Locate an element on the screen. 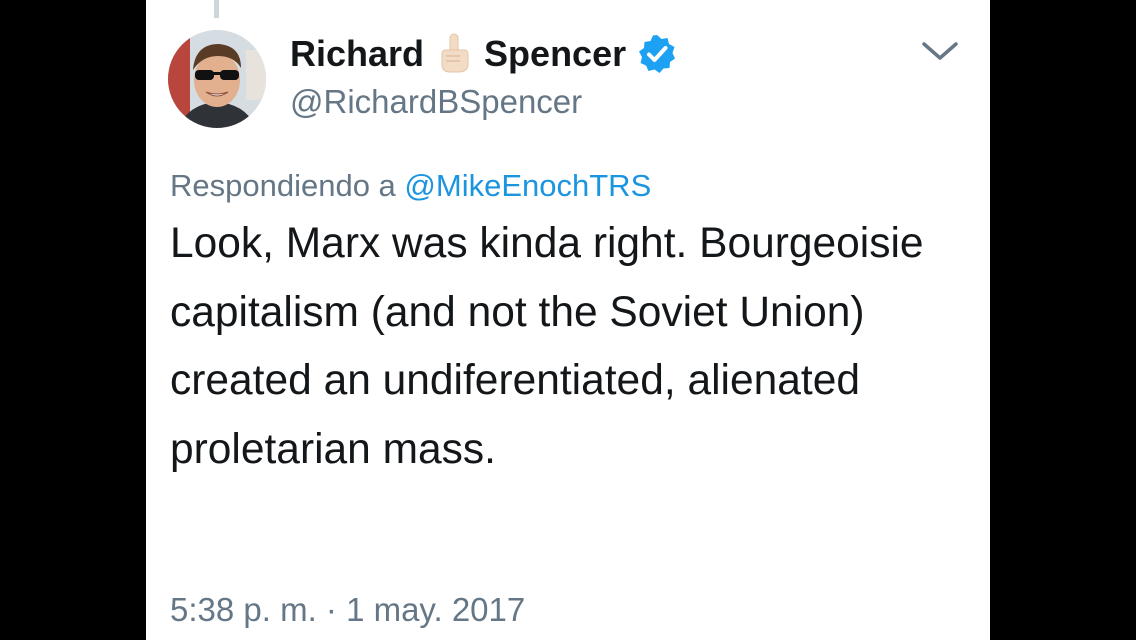 The height and width of the screenshot is (640, 1136). author-handle: @RichardBSpencer is located at coordinates (436, 102).